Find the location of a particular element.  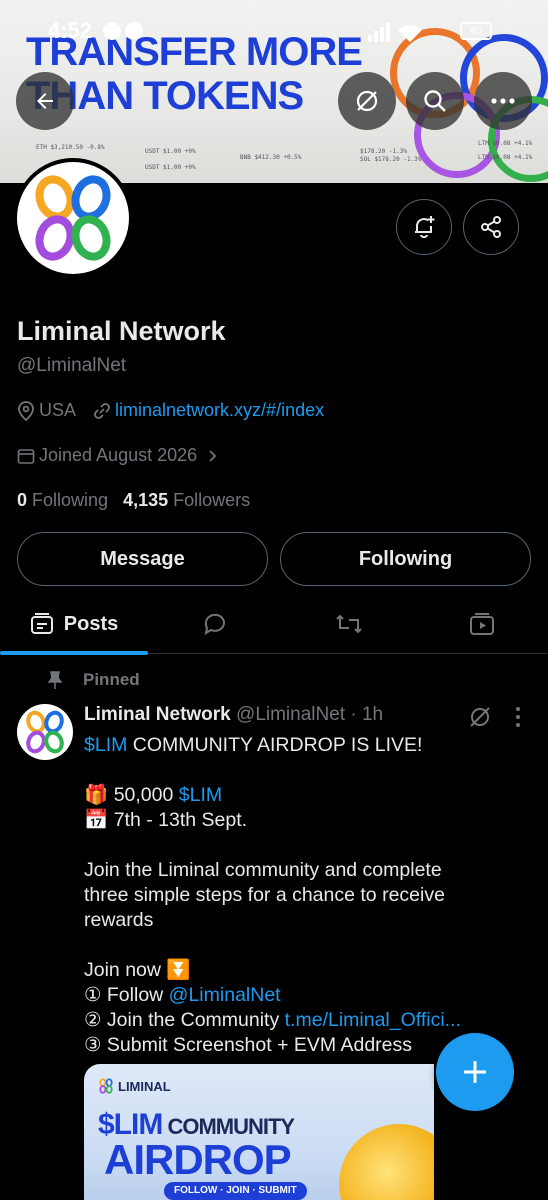

profile-website-link: liminalnetwork.xyz/#/index is located at coordinates (219, 410).